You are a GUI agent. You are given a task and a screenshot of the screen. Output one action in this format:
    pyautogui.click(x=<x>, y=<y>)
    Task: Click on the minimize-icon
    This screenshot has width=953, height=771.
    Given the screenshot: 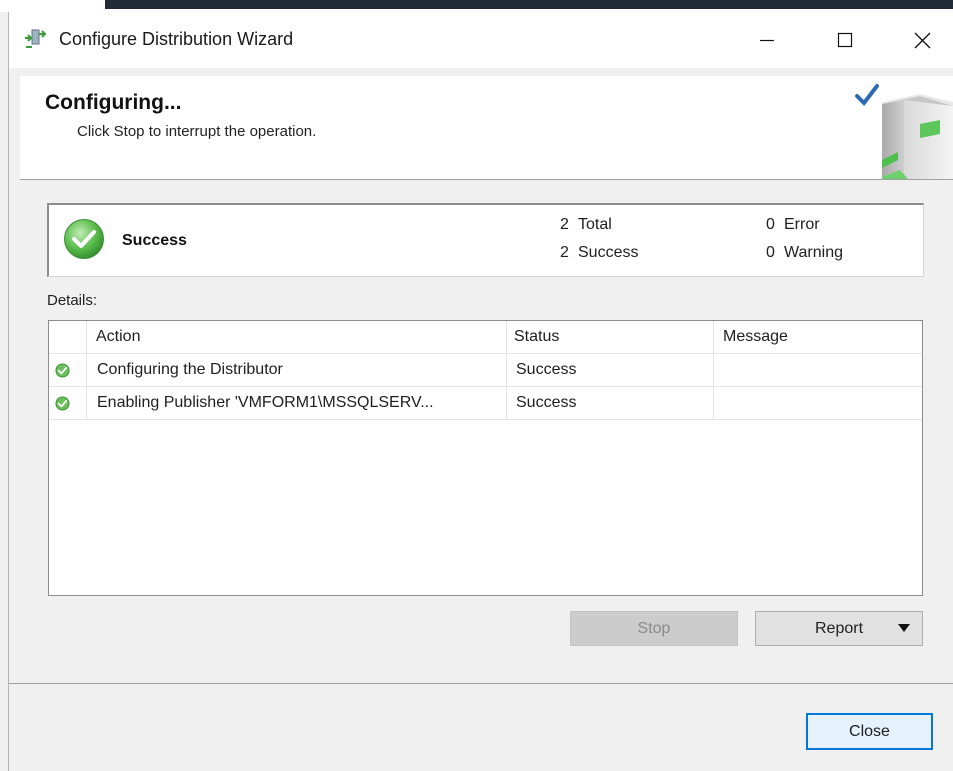 What is the action you would take?
    pyautogui.click(x=767, y=40)
    